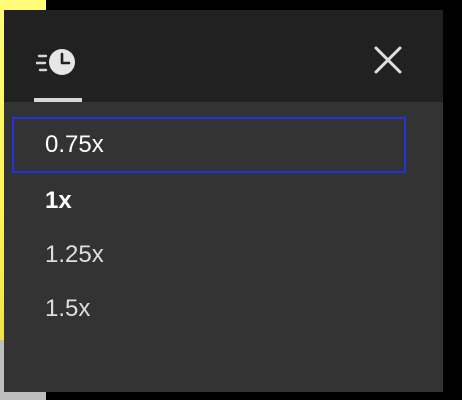 This screenshot has width=462, height=400. Describe the element at coordinates (58, 70) in the screenshot. I see `tab-playback-speed` at that location.